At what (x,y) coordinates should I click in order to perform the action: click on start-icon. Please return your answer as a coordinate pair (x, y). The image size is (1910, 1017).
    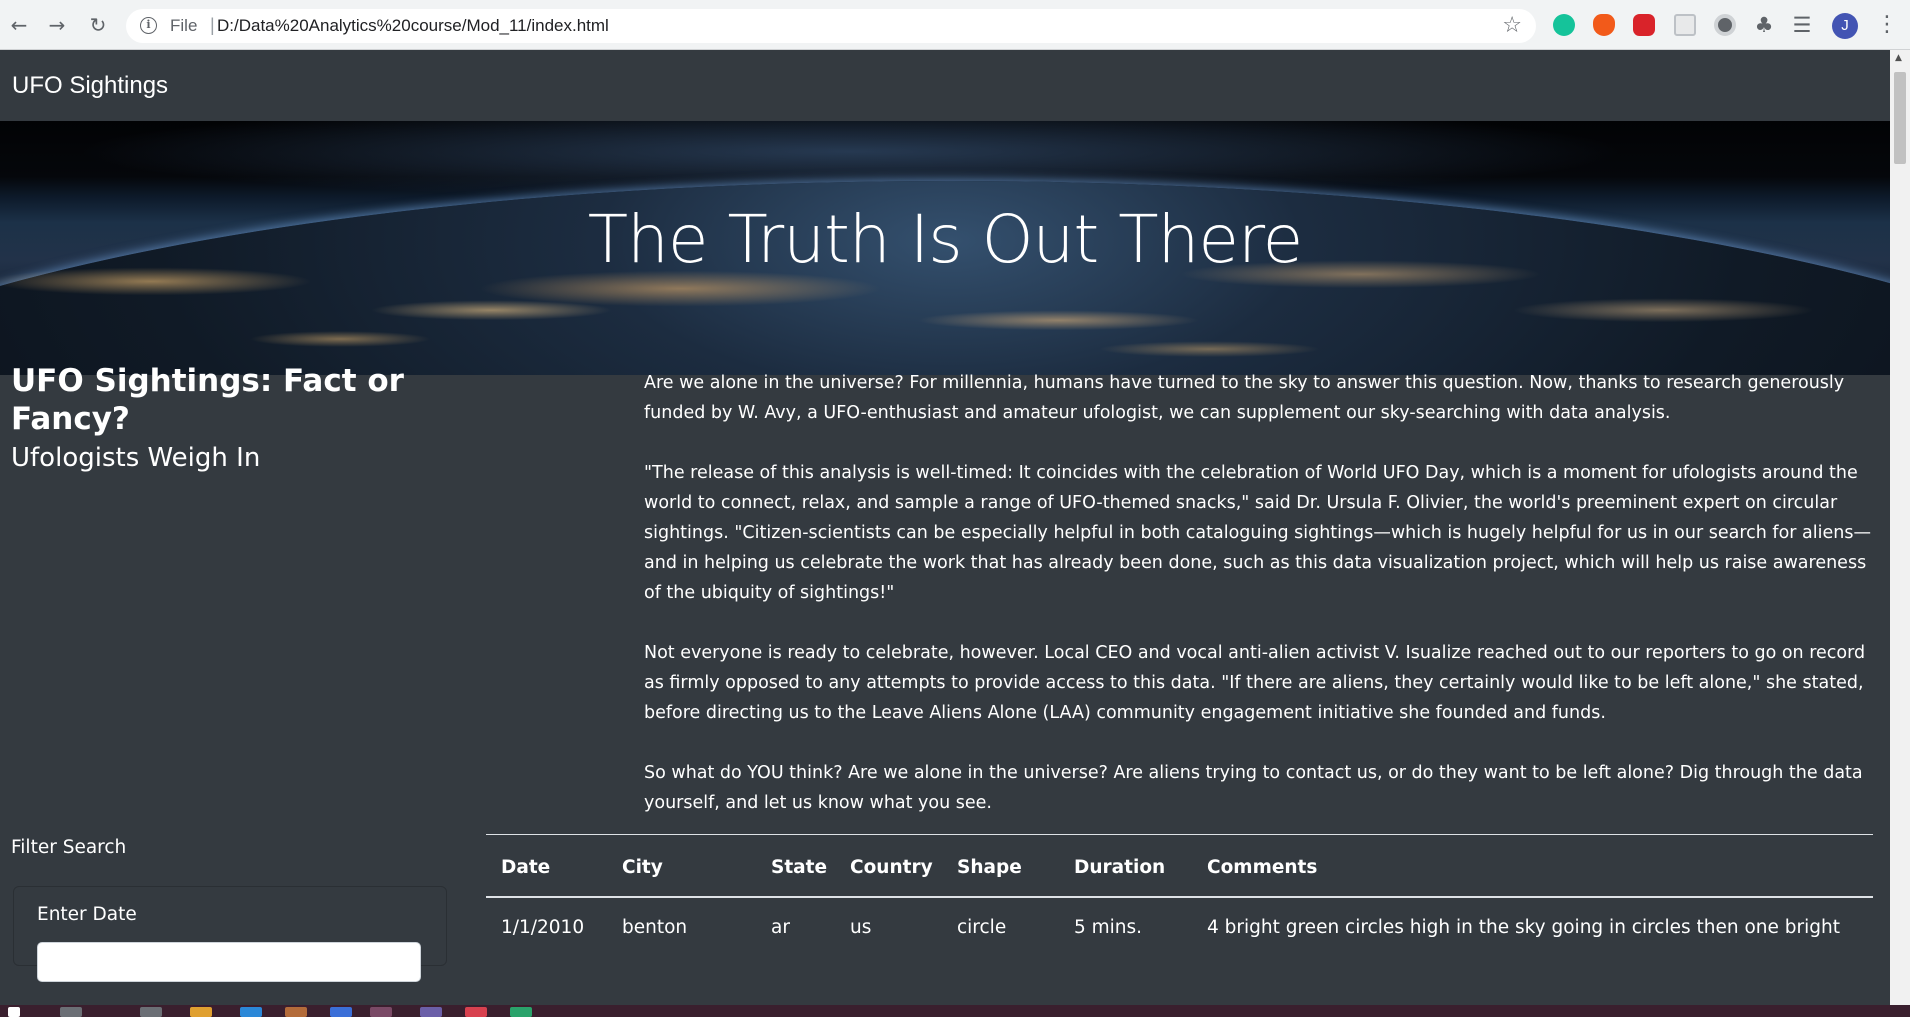
    Looking at the image, I should click on (14, 1012).